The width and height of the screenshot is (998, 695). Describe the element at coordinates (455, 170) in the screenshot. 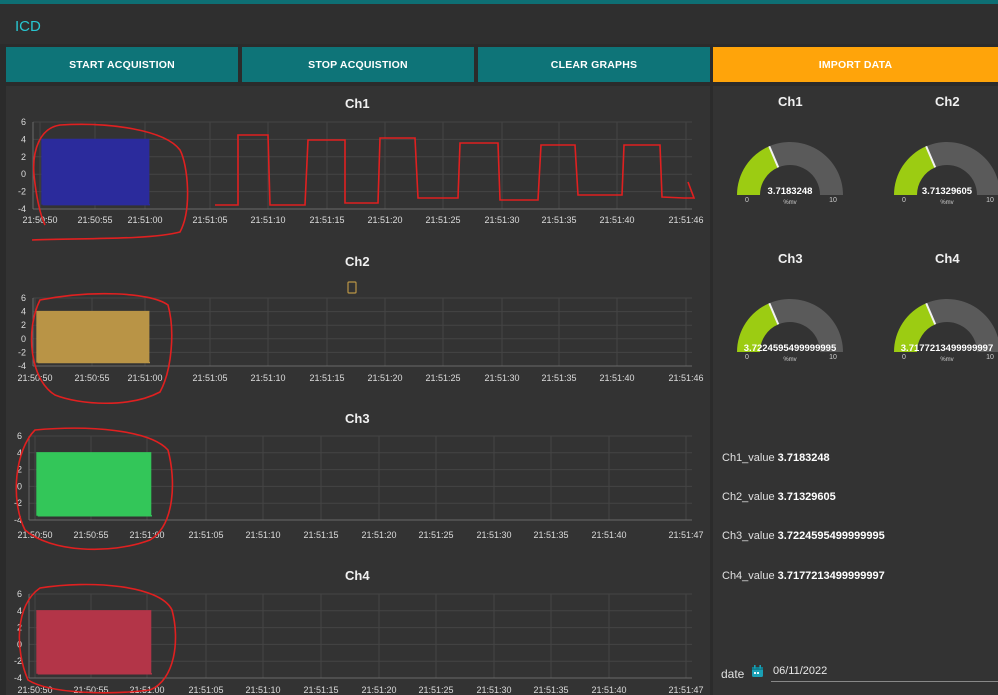

I see `annotation-freehand-ch1` at that location.